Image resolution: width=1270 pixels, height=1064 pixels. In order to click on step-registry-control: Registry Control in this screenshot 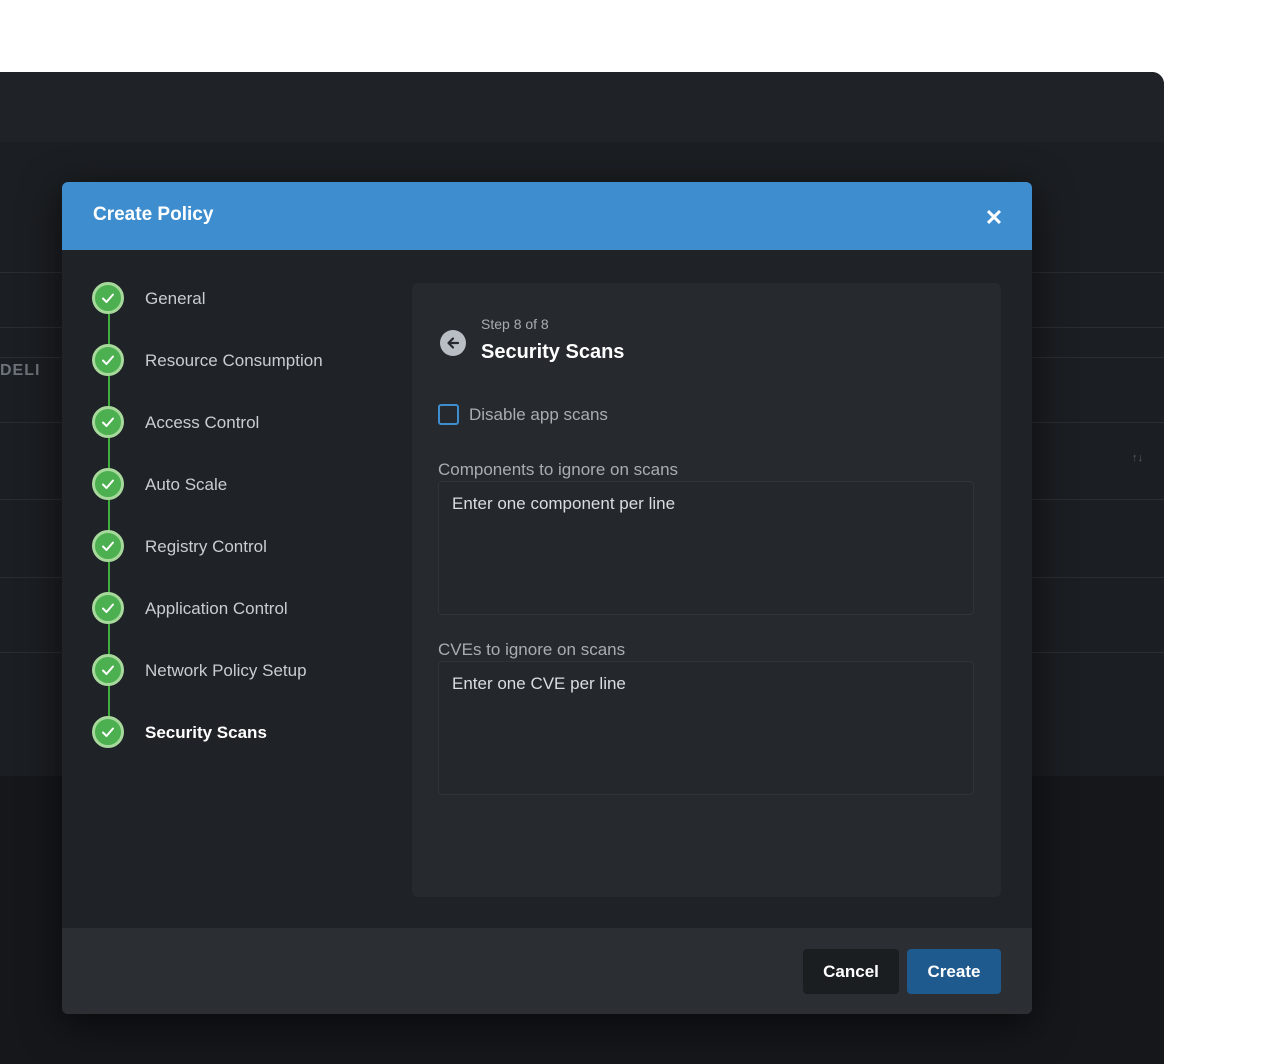, I will do `click(252, 547)`.